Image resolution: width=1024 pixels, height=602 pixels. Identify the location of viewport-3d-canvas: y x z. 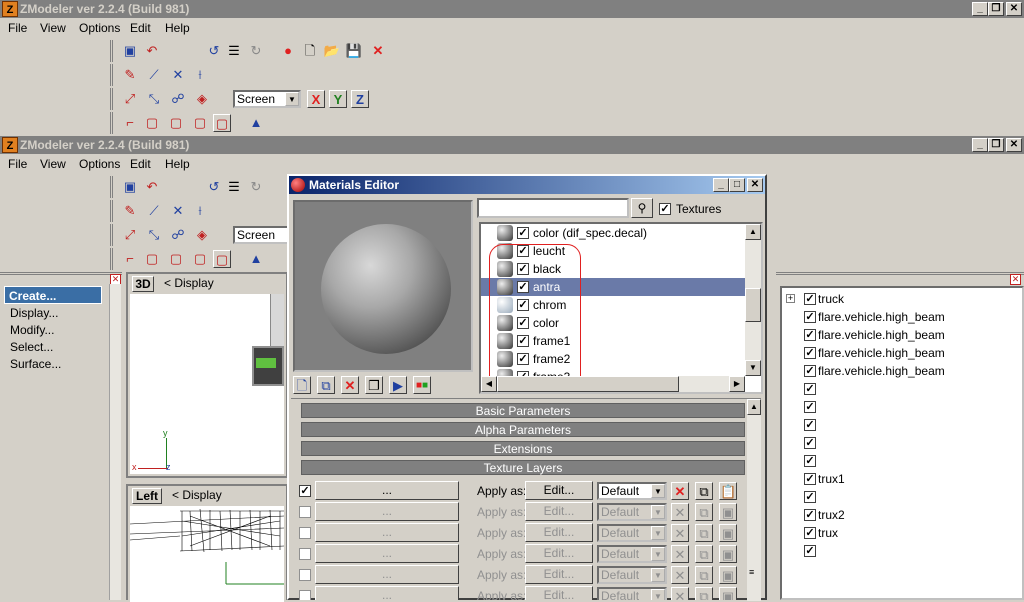
(207, 384).